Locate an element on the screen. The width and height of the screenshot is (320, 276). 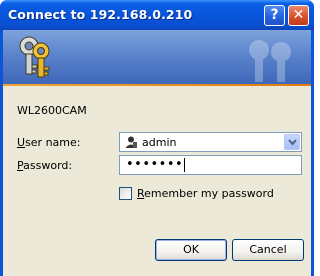
keys-watermark-icon is located at coordinates (270, 61).